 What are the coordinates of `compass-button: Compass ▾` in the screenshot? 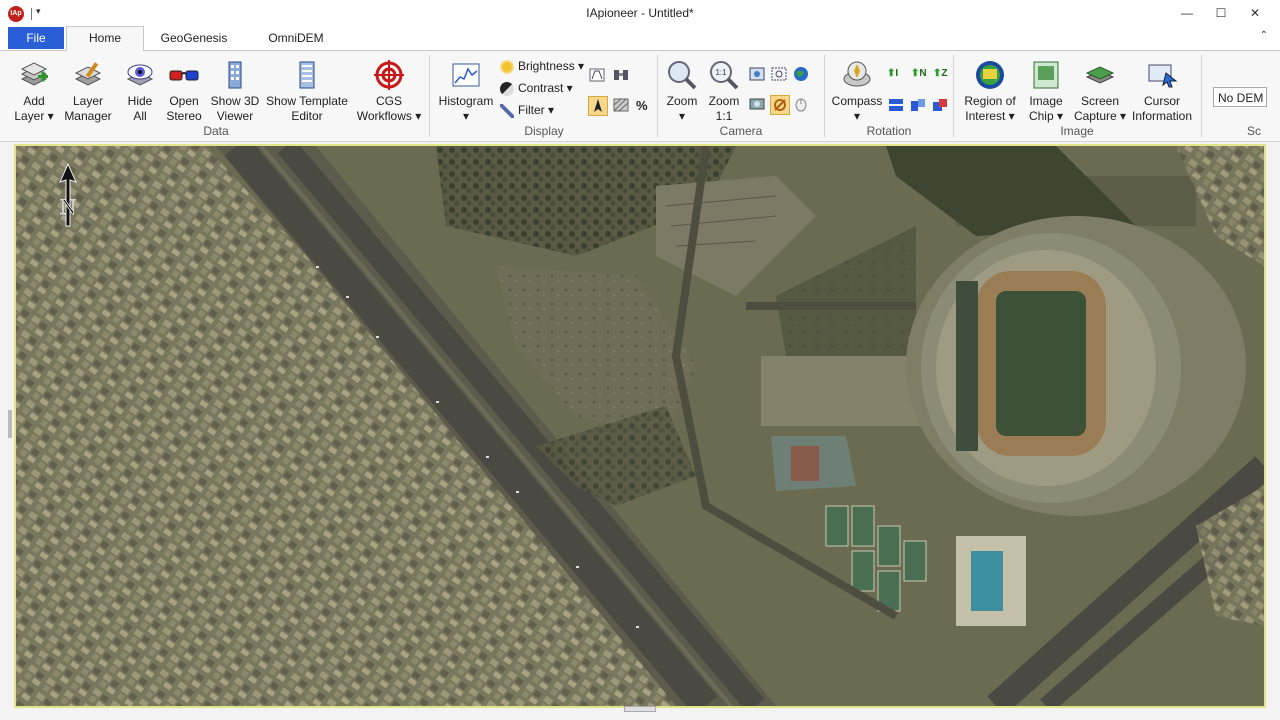 It's located at (857, 90).